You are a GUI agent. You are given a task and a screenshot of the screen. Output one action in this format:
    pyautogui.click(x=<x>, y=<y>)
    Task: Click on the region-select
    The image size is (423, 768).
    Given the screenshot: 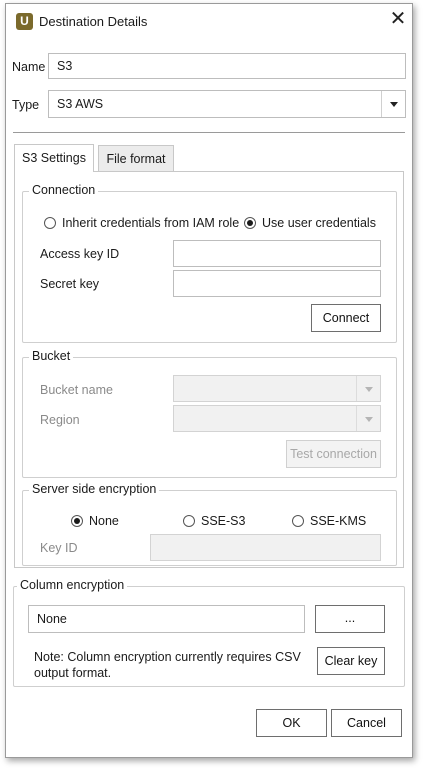 What is the action you would take?
    pyautogui.click(x=277, y=418)
    